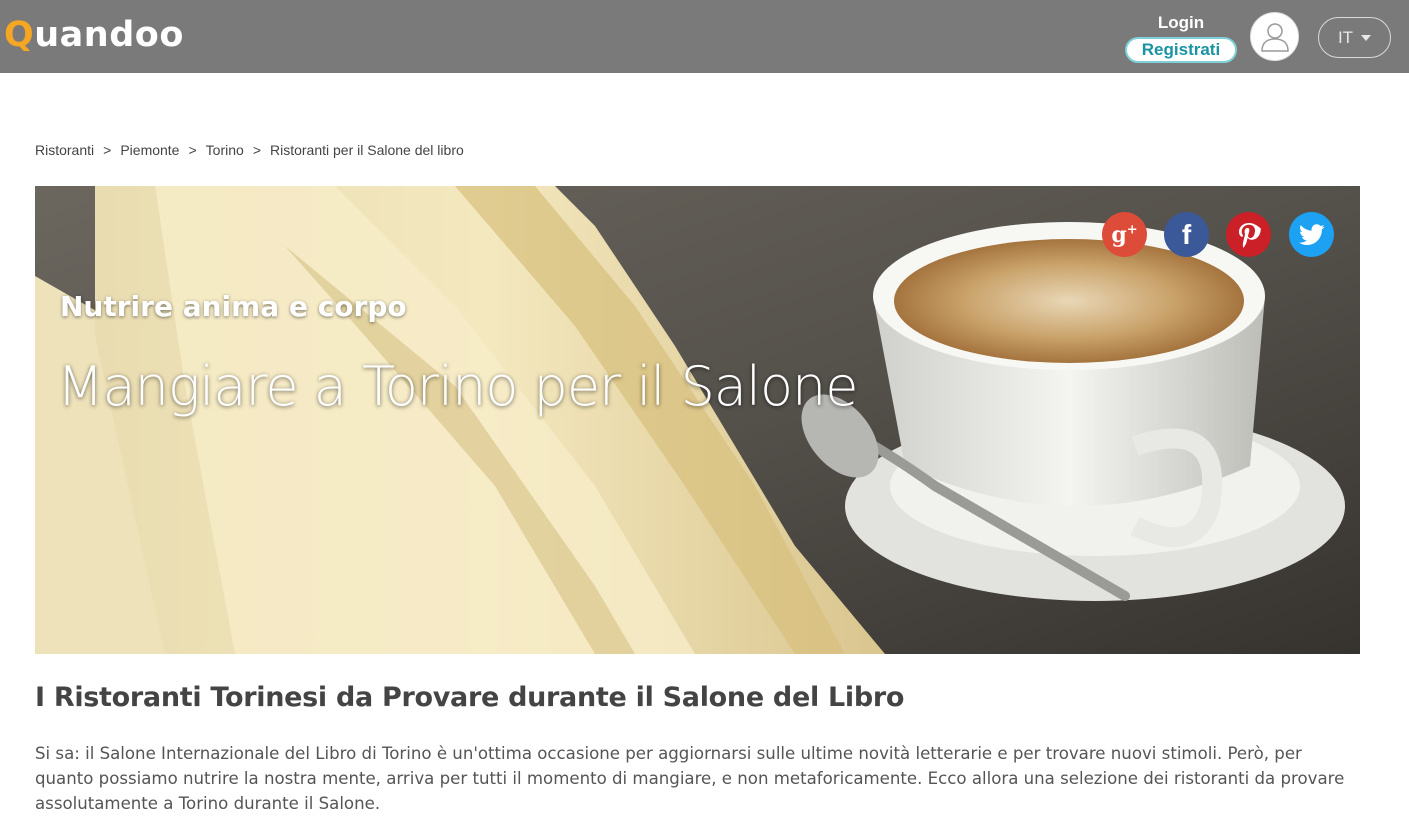 This screenshot has height=829, width=1409. Describe the element at coordinates (1366, 37) in the screenshot. I see `chevron-down-icon` at that location.